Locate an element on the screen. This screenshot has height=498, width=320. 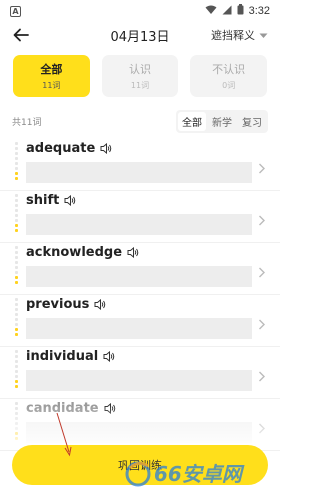
filter-label: 不认识 is located at coordinates (229, 69).